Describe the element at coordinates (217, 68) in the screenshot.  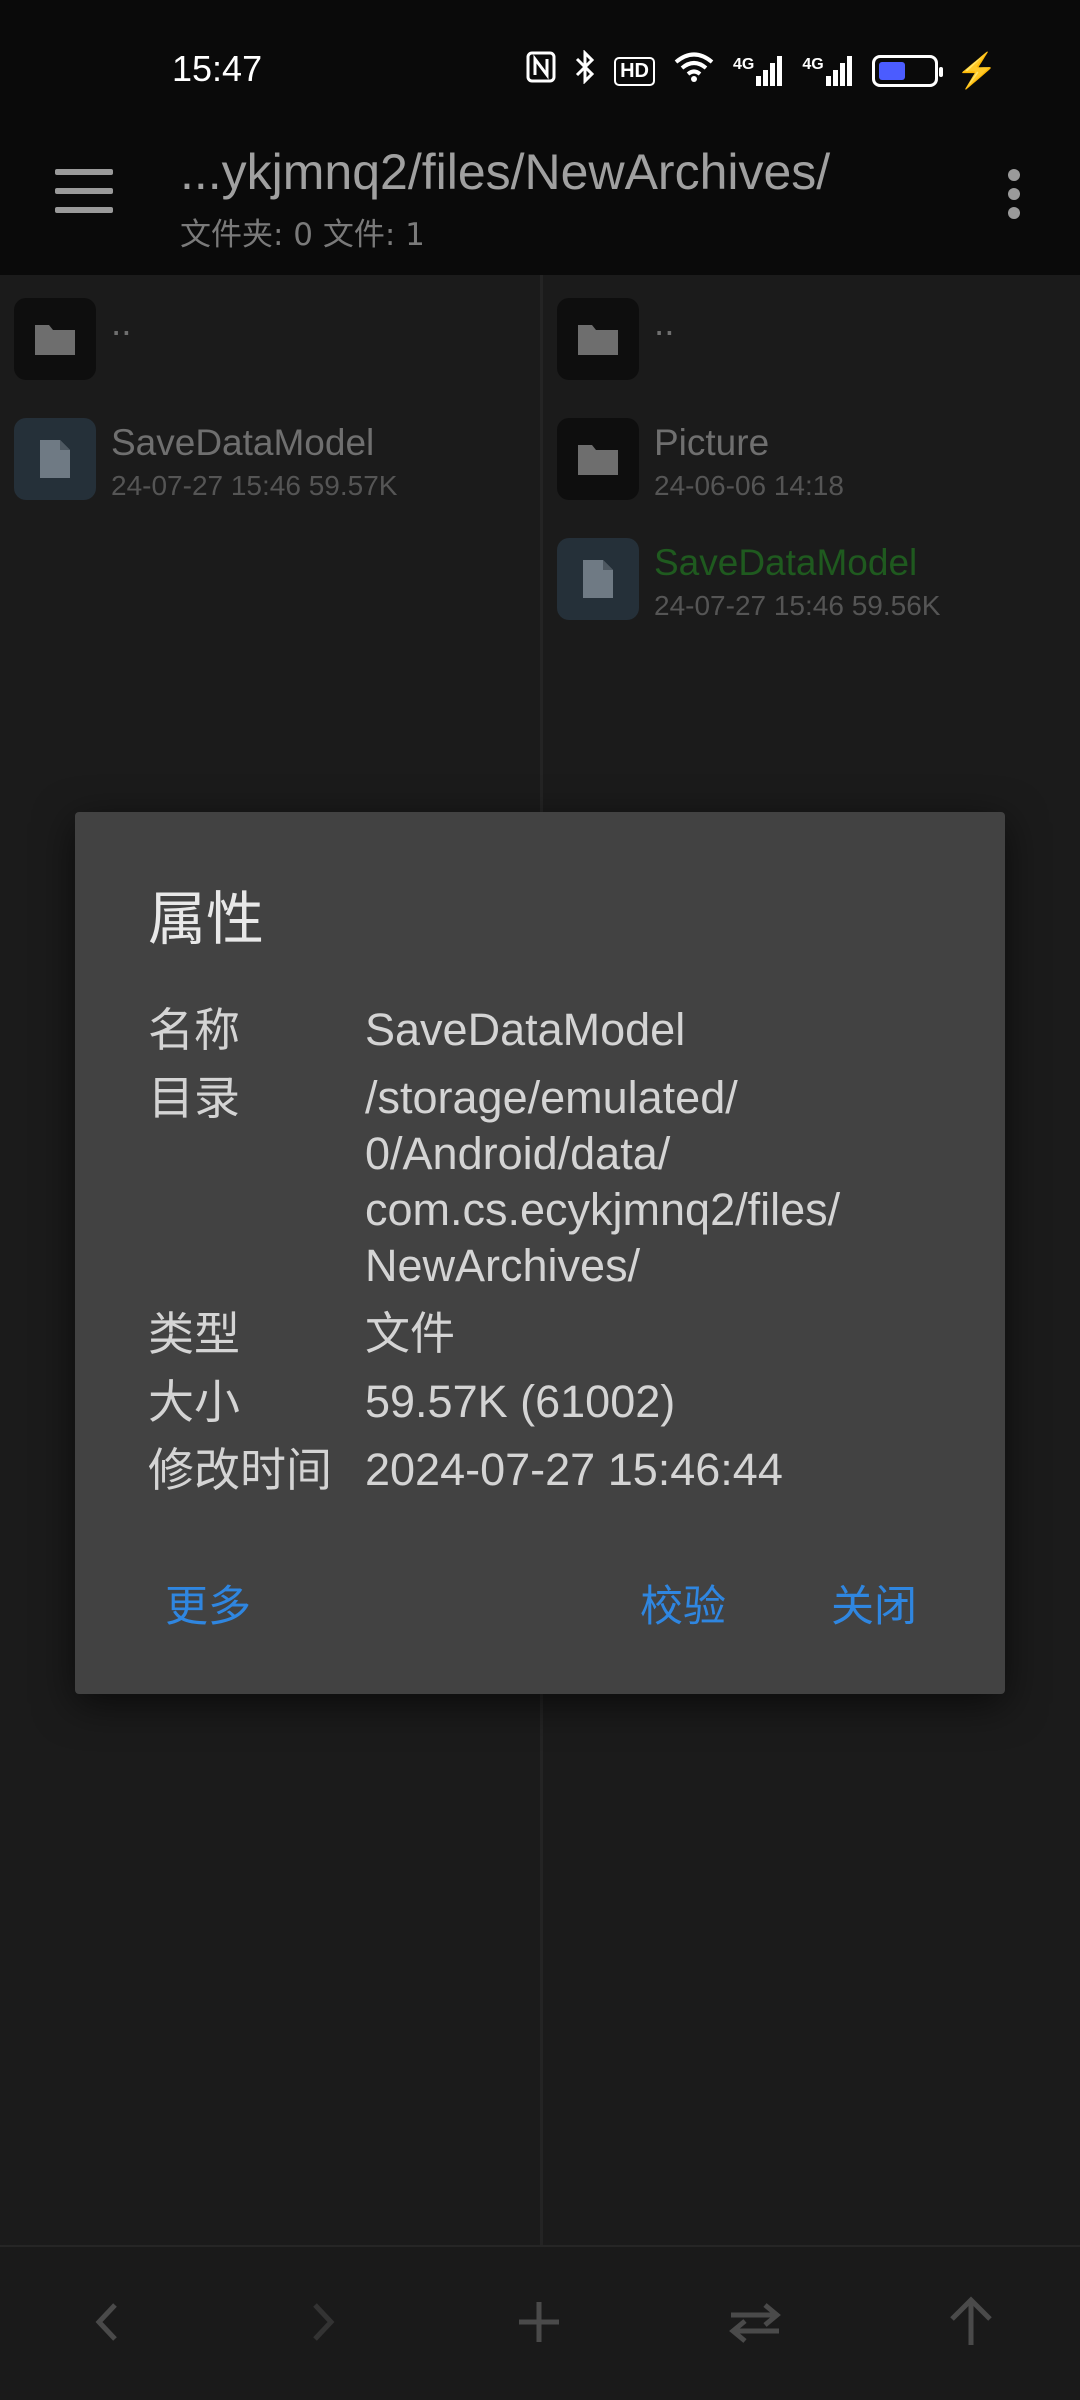
I see `status-time: 15:47` at that location.